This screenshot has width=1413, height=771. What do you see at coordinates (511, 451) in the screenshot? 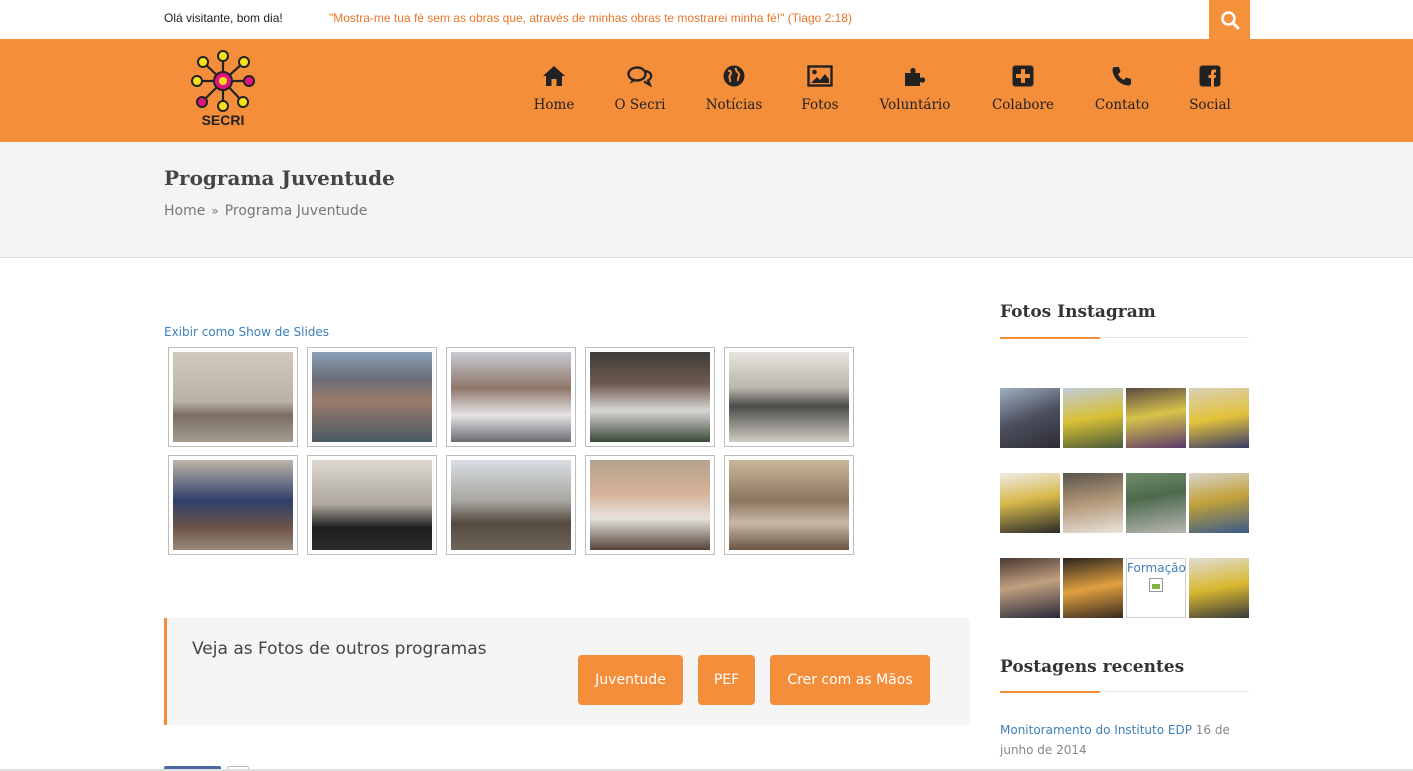
I see `photo-gallery` at bounding box center [511, 451].